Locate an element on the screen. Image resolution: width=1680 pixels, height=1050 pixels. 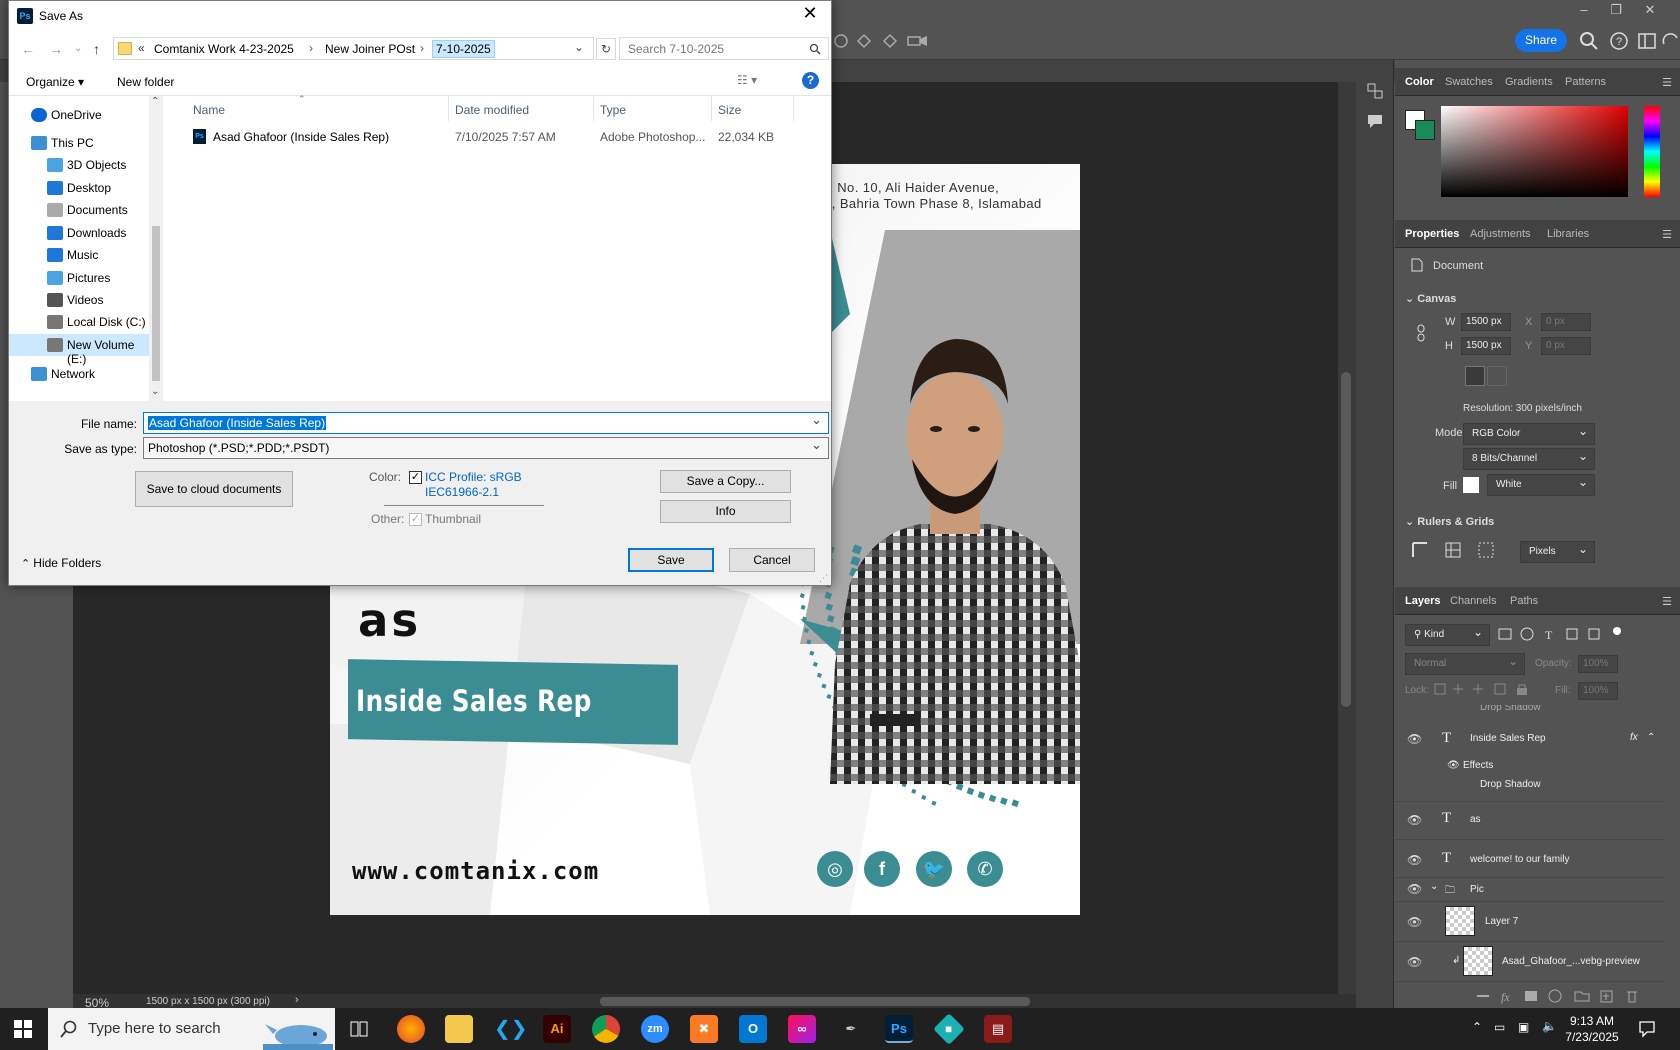
cancel-button: Cancel is located at coordinates (772, 560).